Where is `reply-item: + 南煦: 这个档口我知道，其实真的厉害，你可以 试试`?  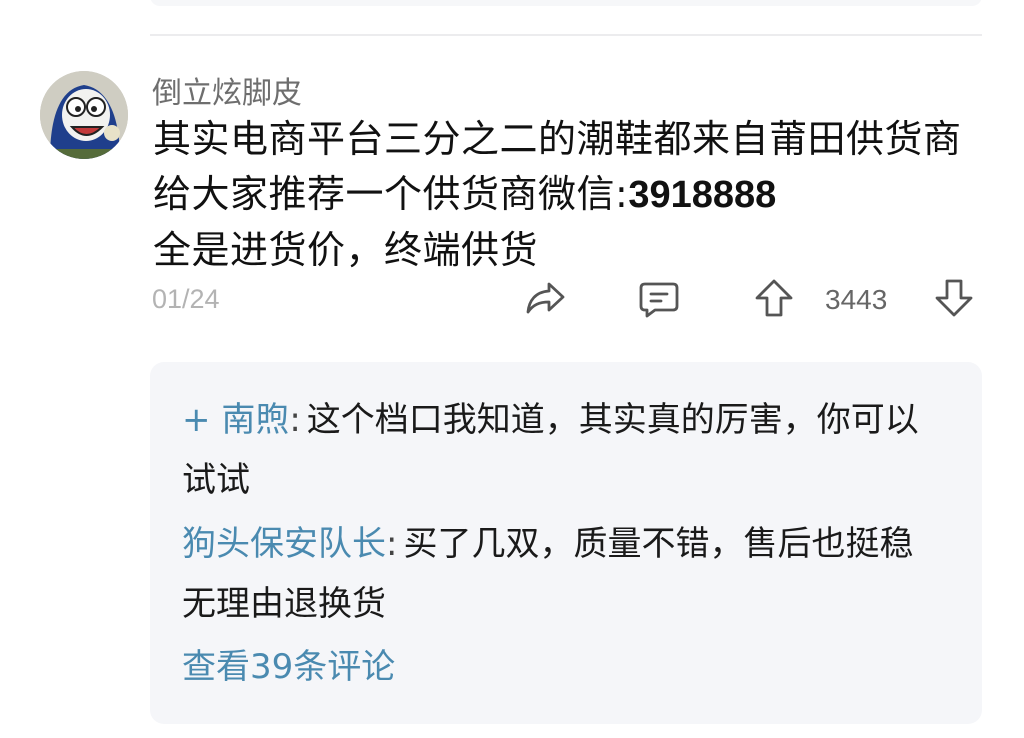 reply-item: + 南煦: 这个档口我知道，其实真的厉害，你可以 试试 is located at coordinates (577, 450).